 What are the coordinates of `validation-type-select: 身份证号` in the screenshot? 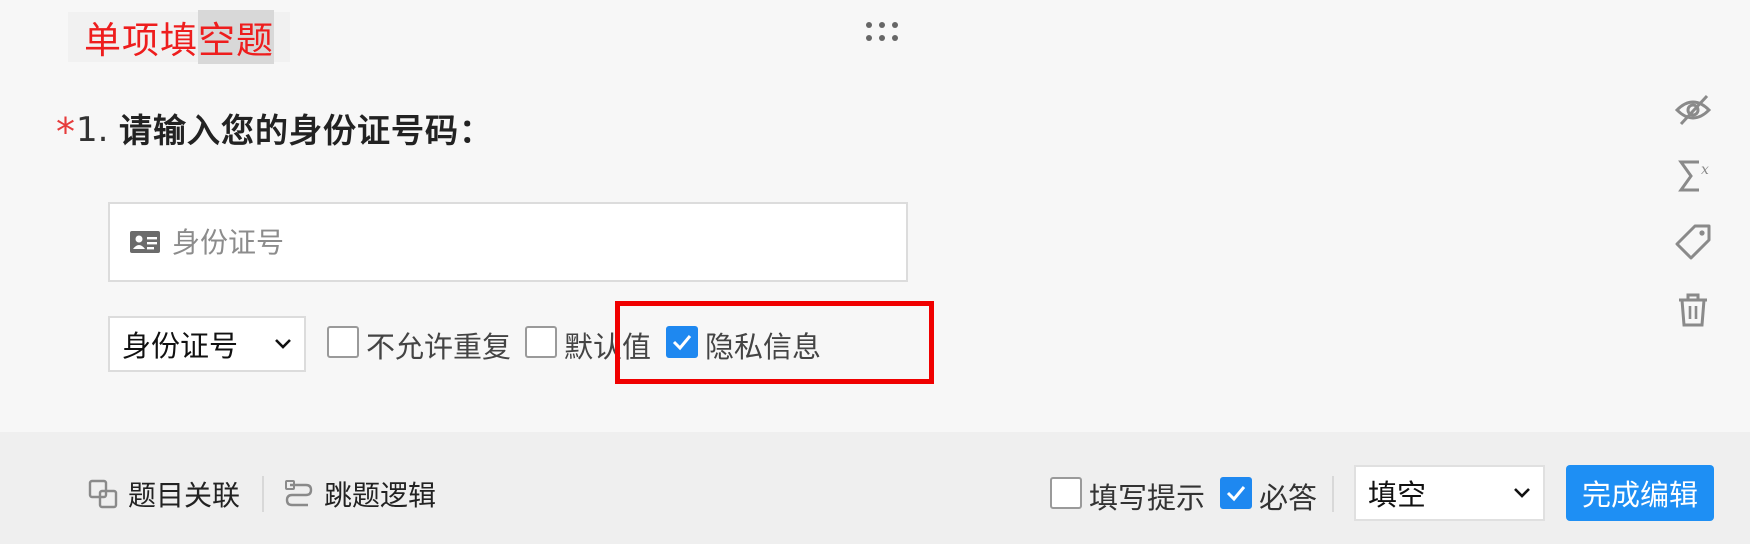 It's located at (207, 344).